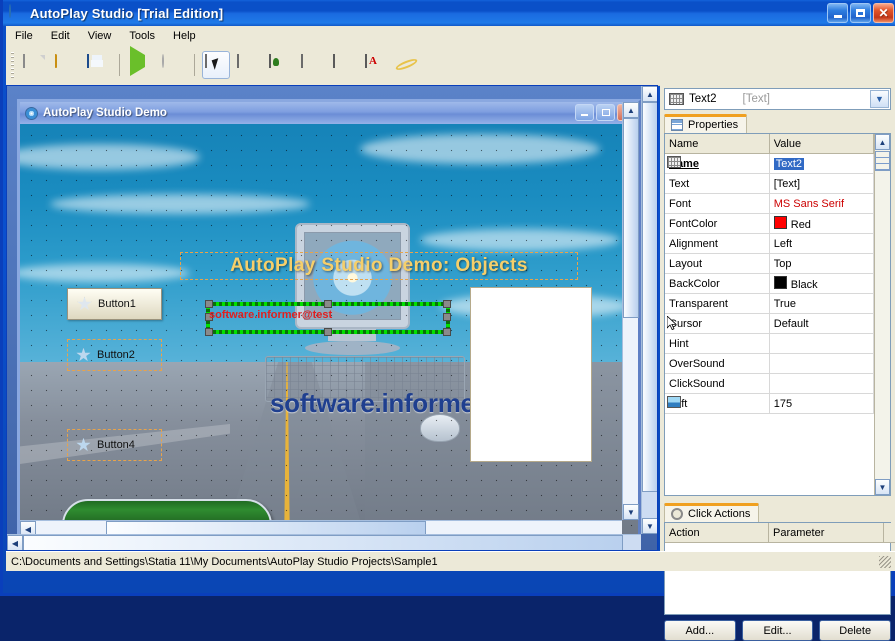  What do you see at coordinates (447, 304) in the screenshot?
I see `resize-handle-ne` at bounding box center [447, 304].